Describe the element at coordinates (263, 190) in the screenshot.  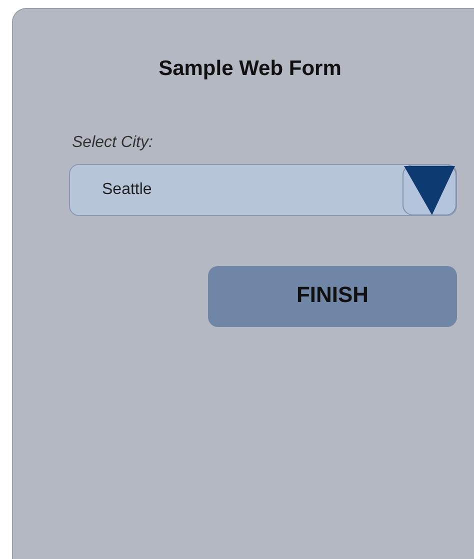
I see `city-dropdown: Seattle` at that location.